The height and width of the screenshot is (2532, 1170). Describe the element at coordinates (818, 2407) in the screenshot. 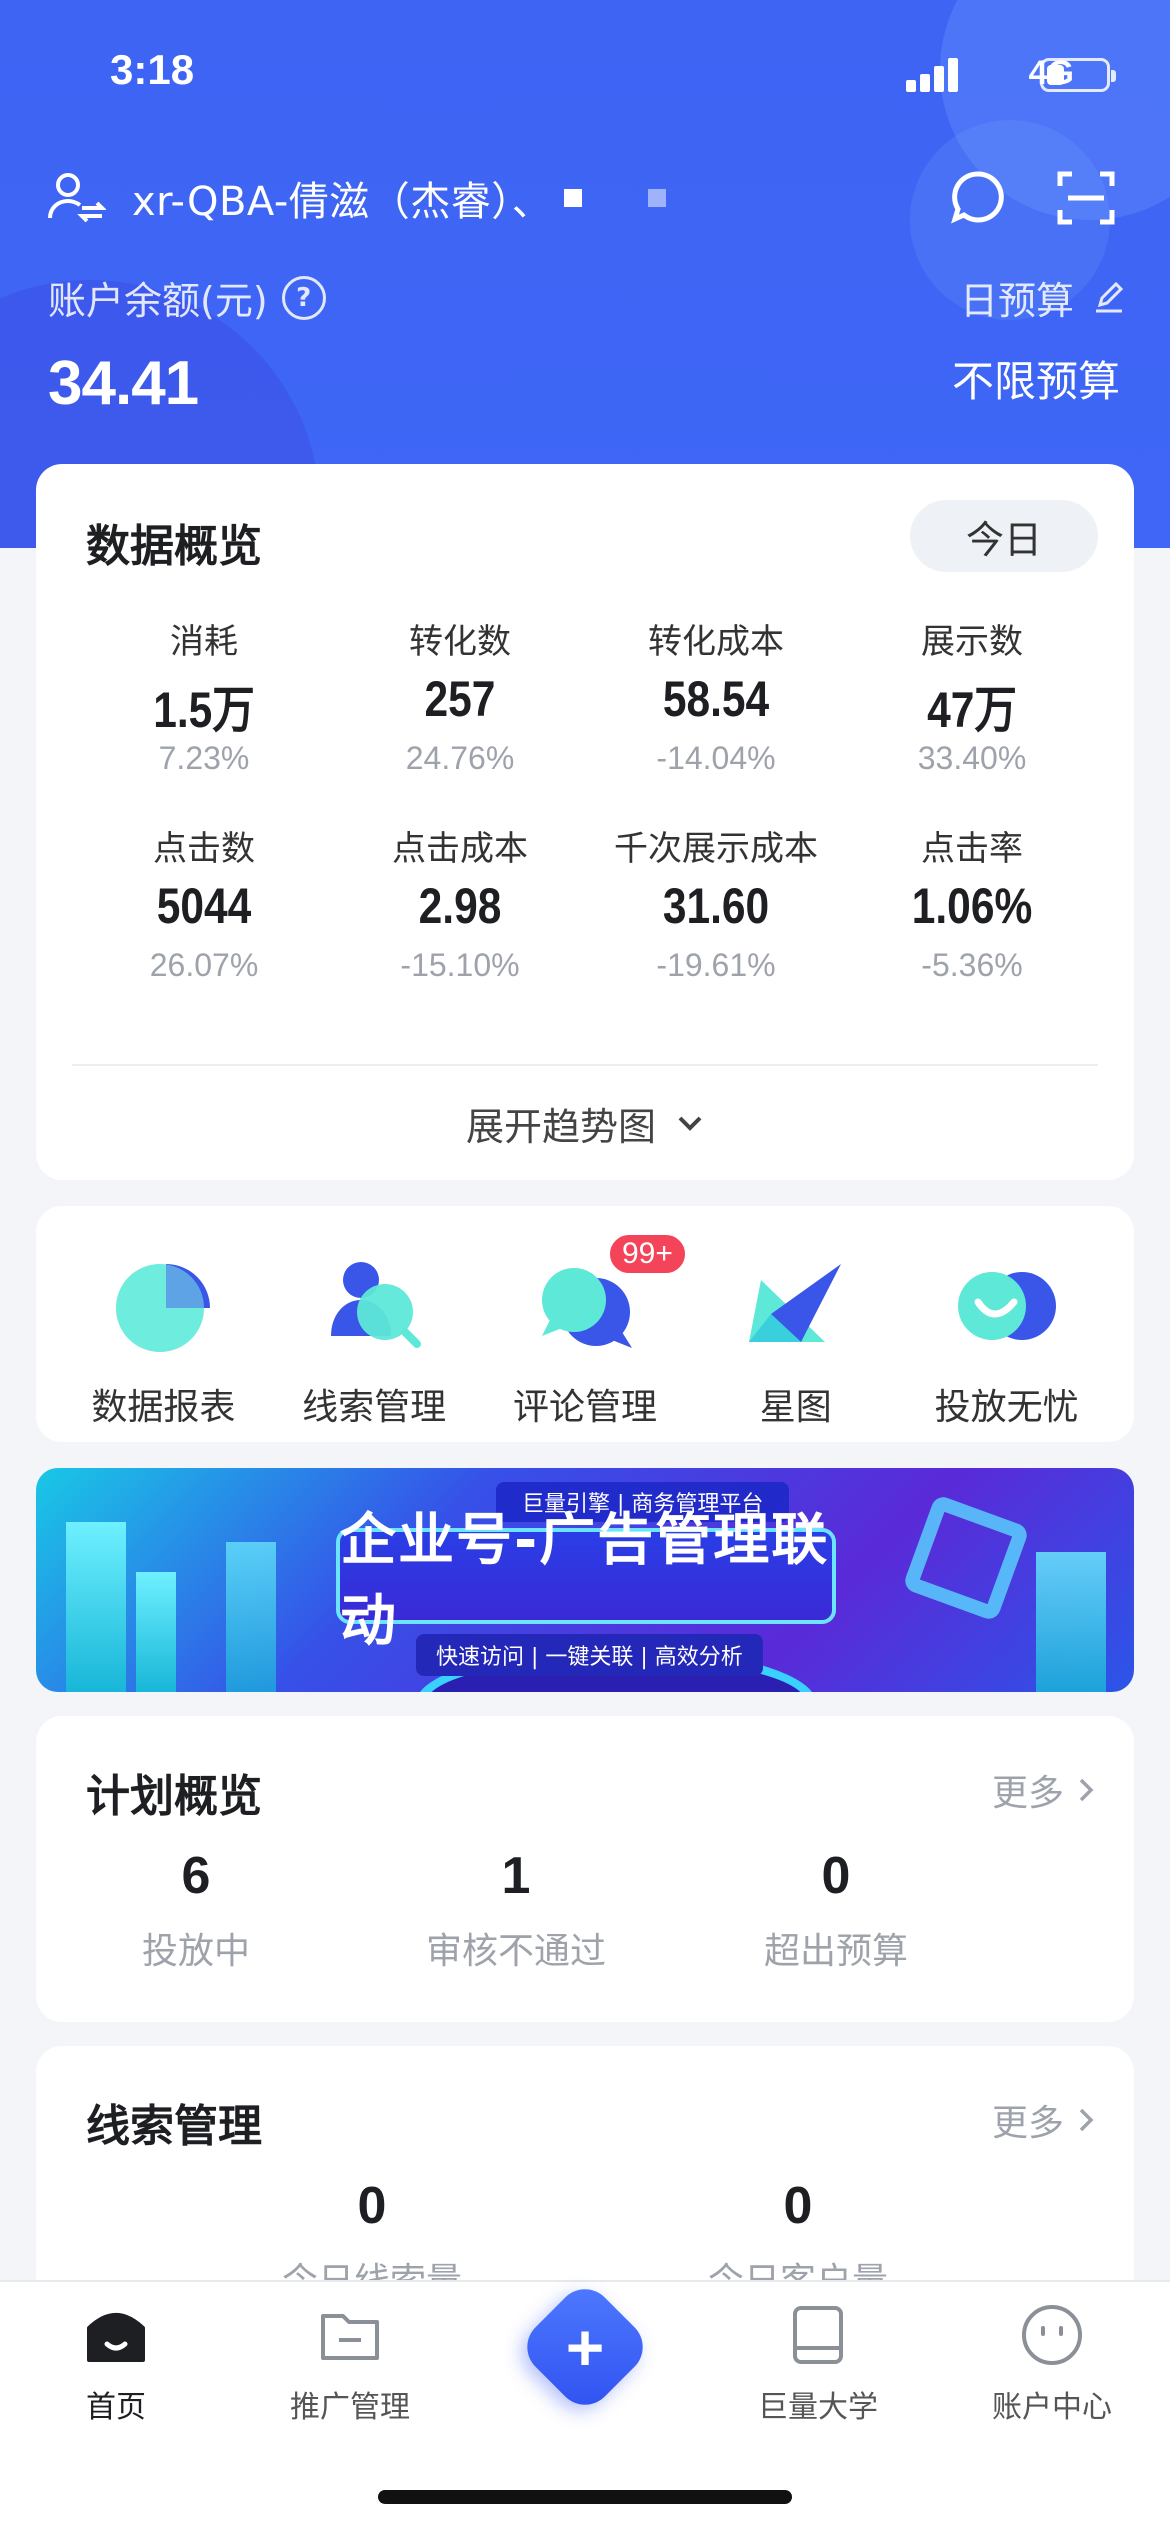

I see `tab-label: 巨量大学` at that location.